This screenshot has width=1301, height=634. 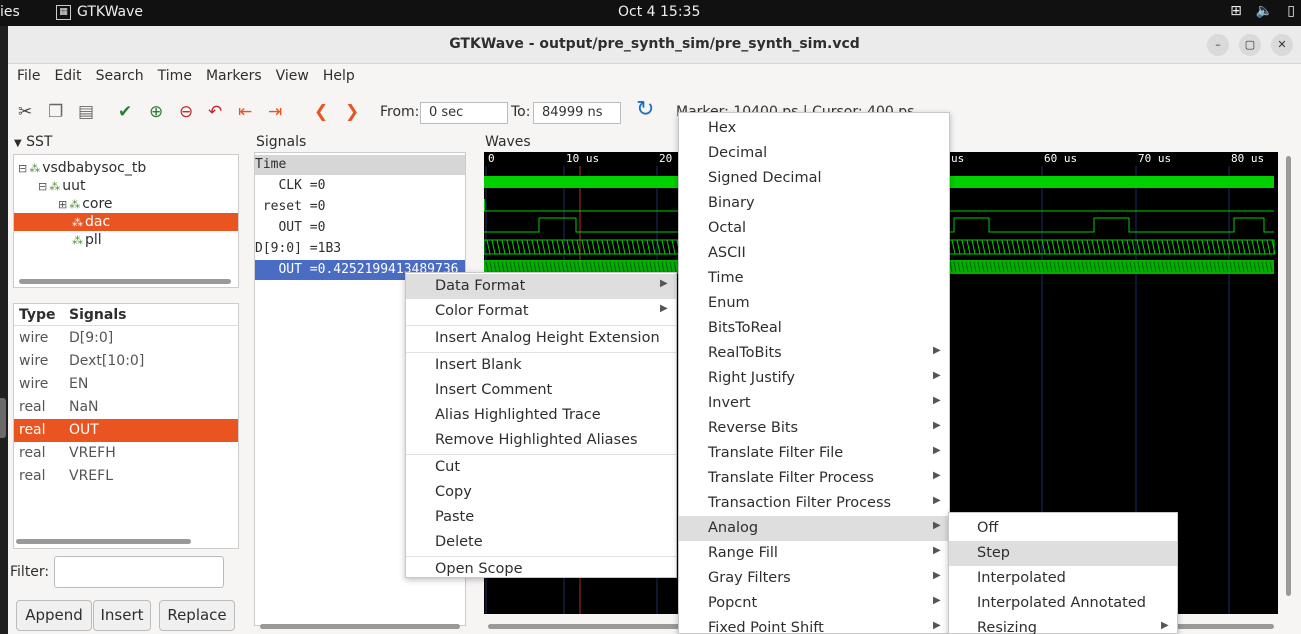 I want to click on zoom-fit-icon: ✔, so click(x=125, y=112).